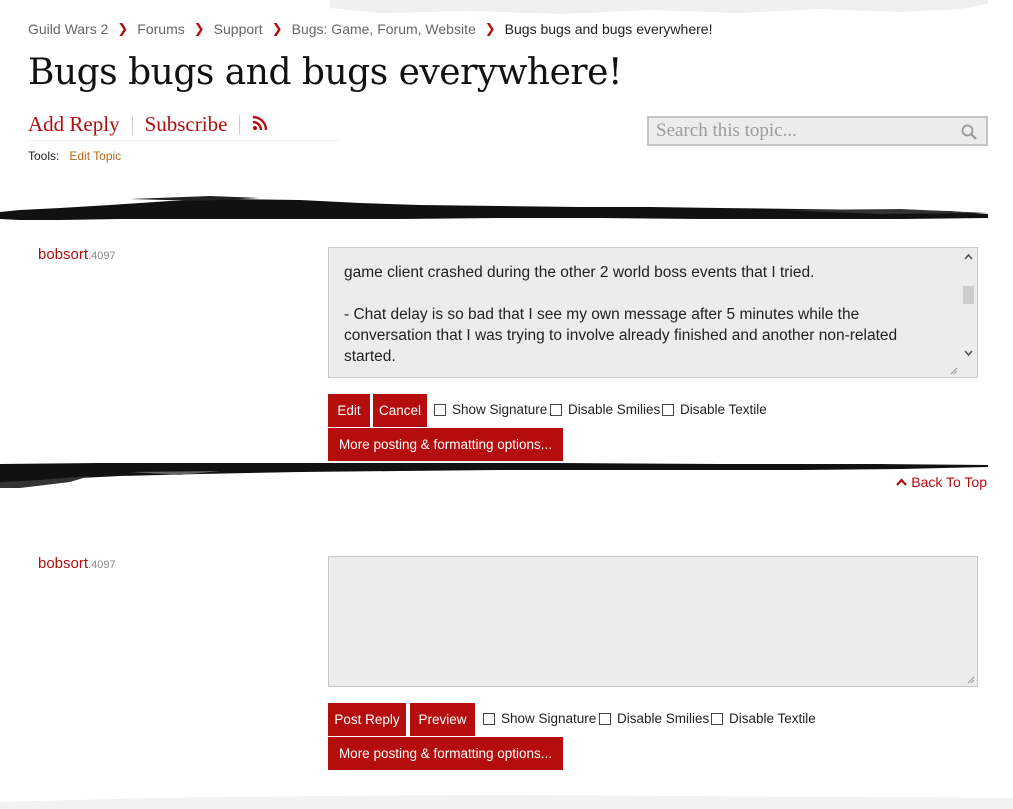  What do you see at coordinates (608, 29) in the screenshot?
I see `breadcrumb-current: Bugs bugs and bugs everywhere!` at bounding box center [608, 29].